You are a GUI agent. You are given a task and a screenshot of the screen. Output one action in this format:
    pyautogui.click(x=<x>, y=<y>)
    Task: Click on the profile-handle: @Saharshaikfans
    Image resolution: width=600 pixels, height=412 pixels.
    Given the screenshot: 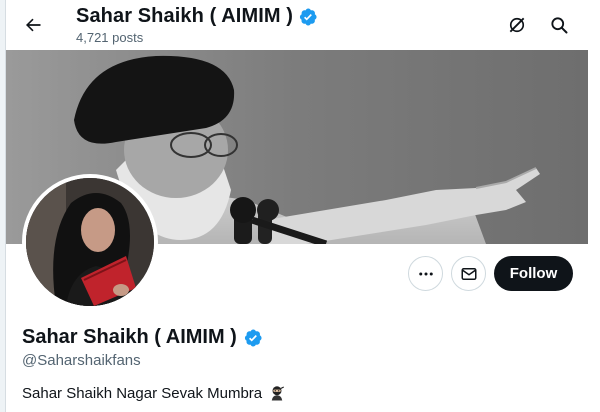 What is the action you would take?
    pyautogui.click(x=81, y=360)
    